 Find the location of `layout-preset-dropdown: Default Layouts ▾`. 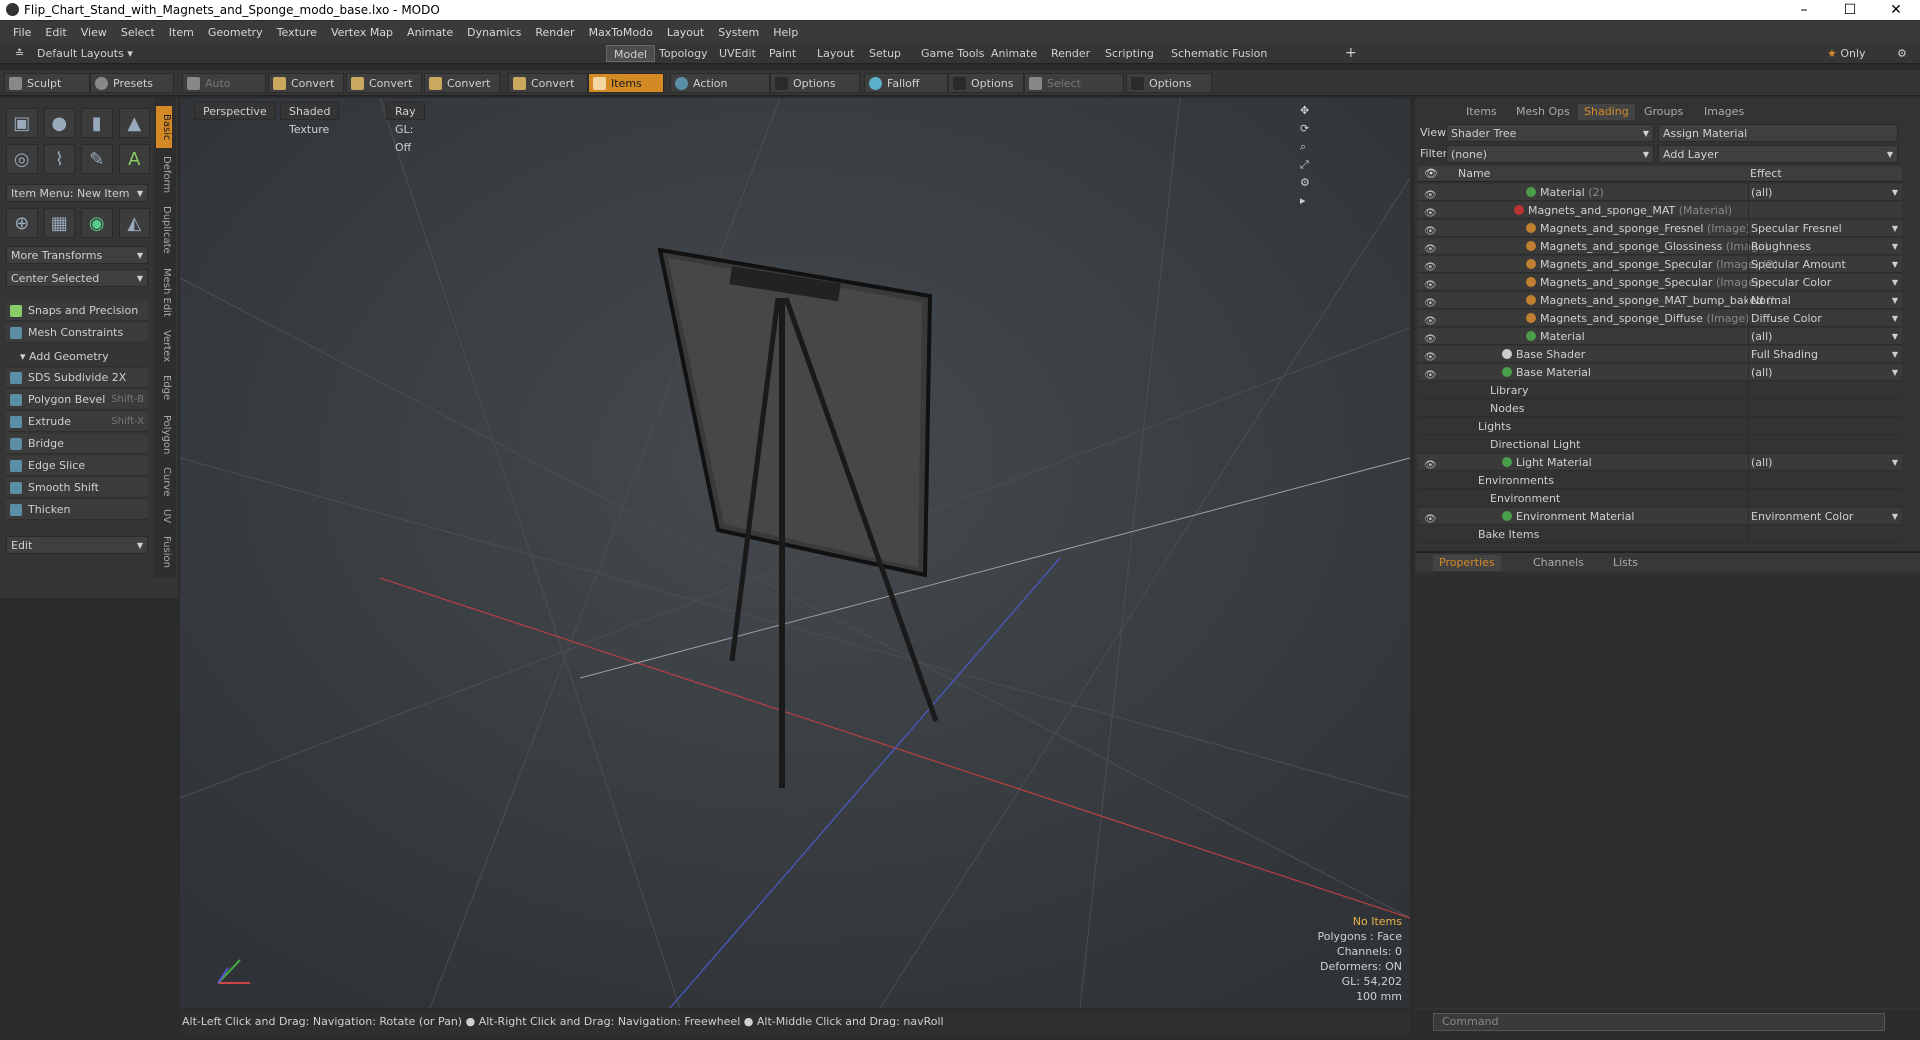

layout-preset-dropdown: Default Layouts ▾ is located at coordinates (85, 53).